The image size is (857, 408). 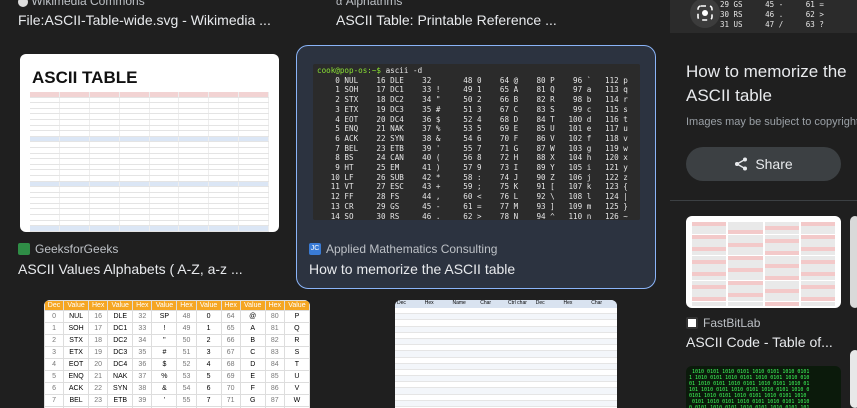 I want to click on related-thumbnail, so click(x=763, y=262).